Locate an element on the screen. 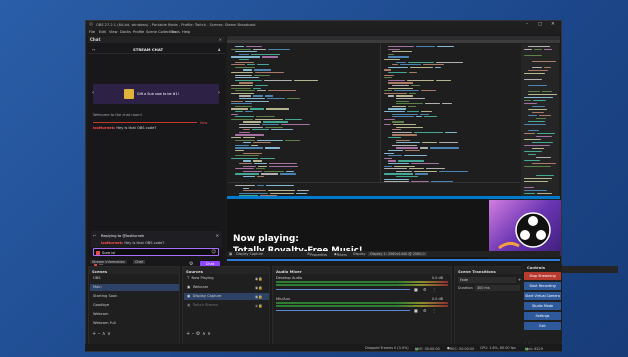  display-select: Display 1: 2560x1440 @ 2560,0 is located at coordinates (397, 254).